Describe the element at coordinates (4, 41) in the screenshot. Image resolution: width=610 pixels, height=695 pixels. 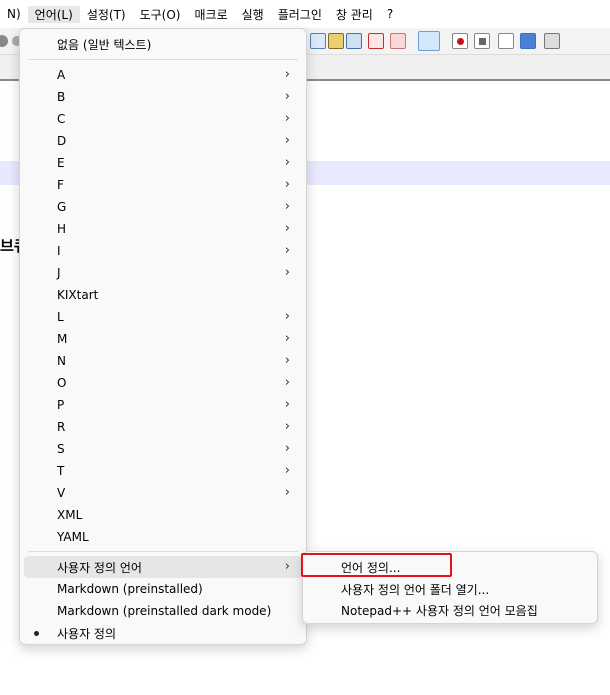
I see `toolbar-icon-partial` at that location.